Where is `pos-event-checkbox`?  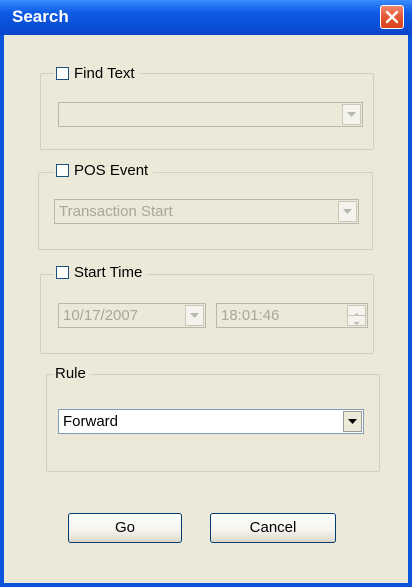
pos-event-checkbox is located at coordinates (62, 170).